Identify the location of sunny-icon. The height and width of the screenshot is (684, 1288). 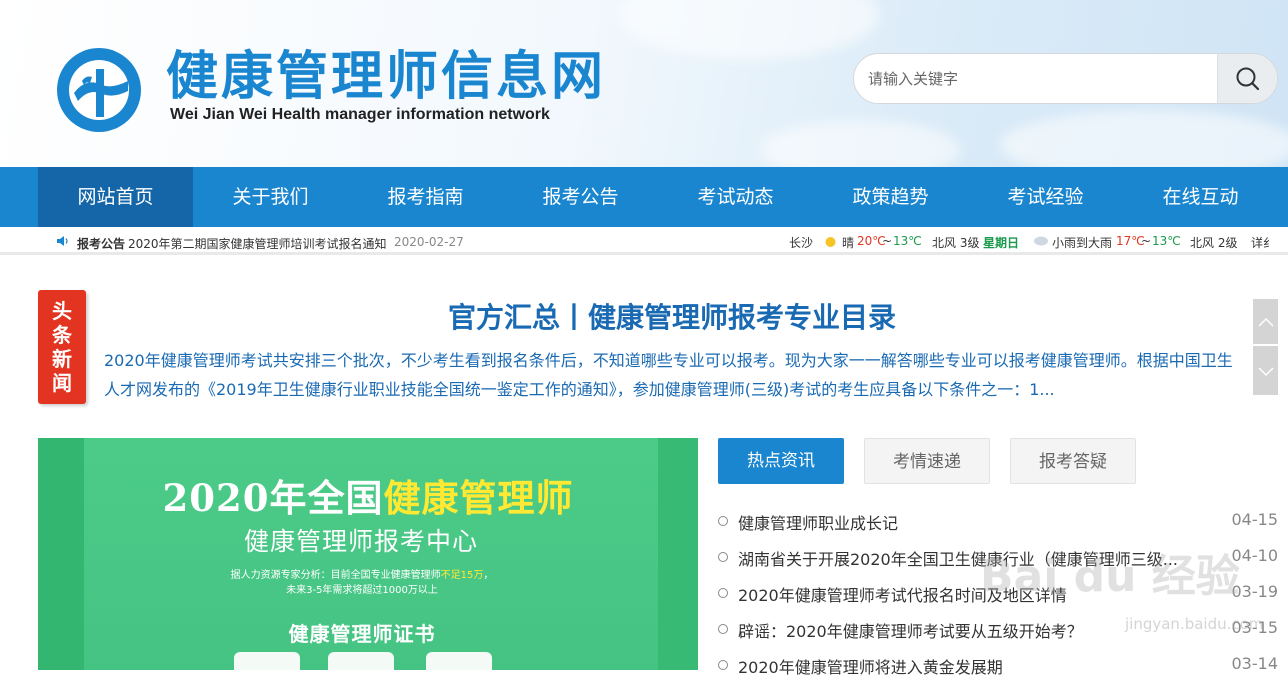
(830, 242).